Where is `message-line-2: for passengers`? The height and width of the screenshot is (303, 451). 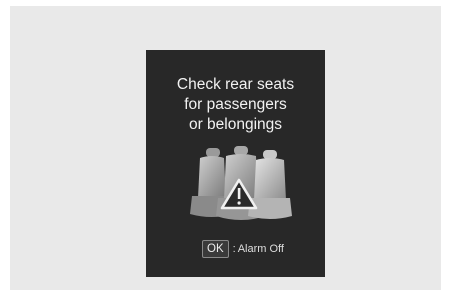
message-line-2: for passengers is located at coordinates (235, 104).